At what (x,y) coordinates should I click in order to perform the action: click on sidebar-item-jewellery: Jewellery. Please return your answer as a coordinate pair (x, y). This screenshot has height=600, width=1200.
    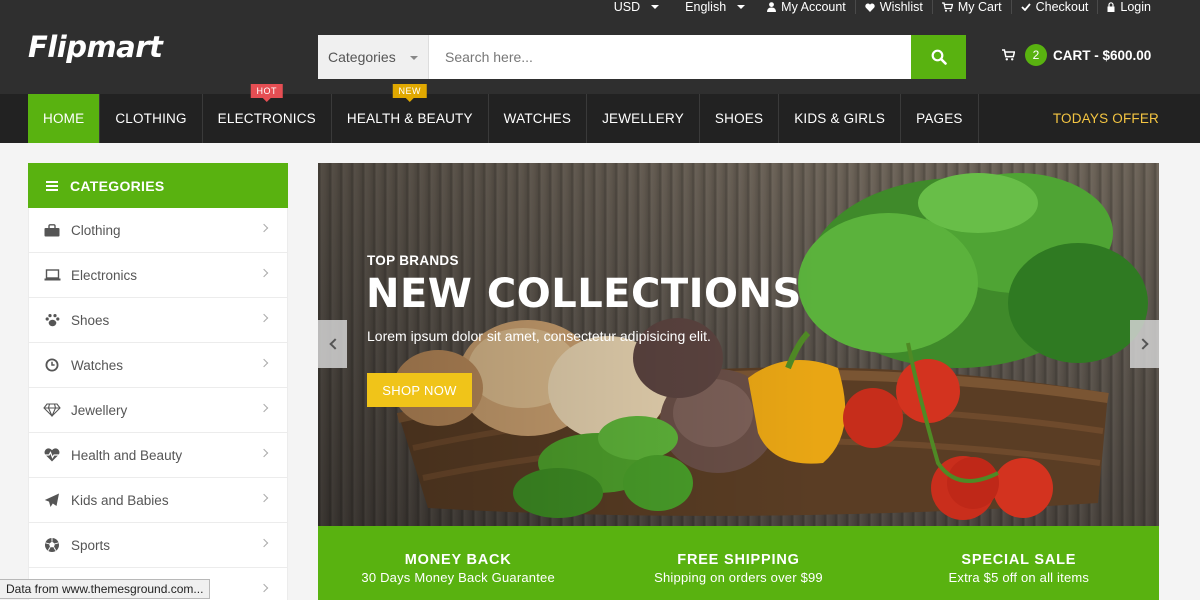
    Looking at the image, I should click on (158, 410).